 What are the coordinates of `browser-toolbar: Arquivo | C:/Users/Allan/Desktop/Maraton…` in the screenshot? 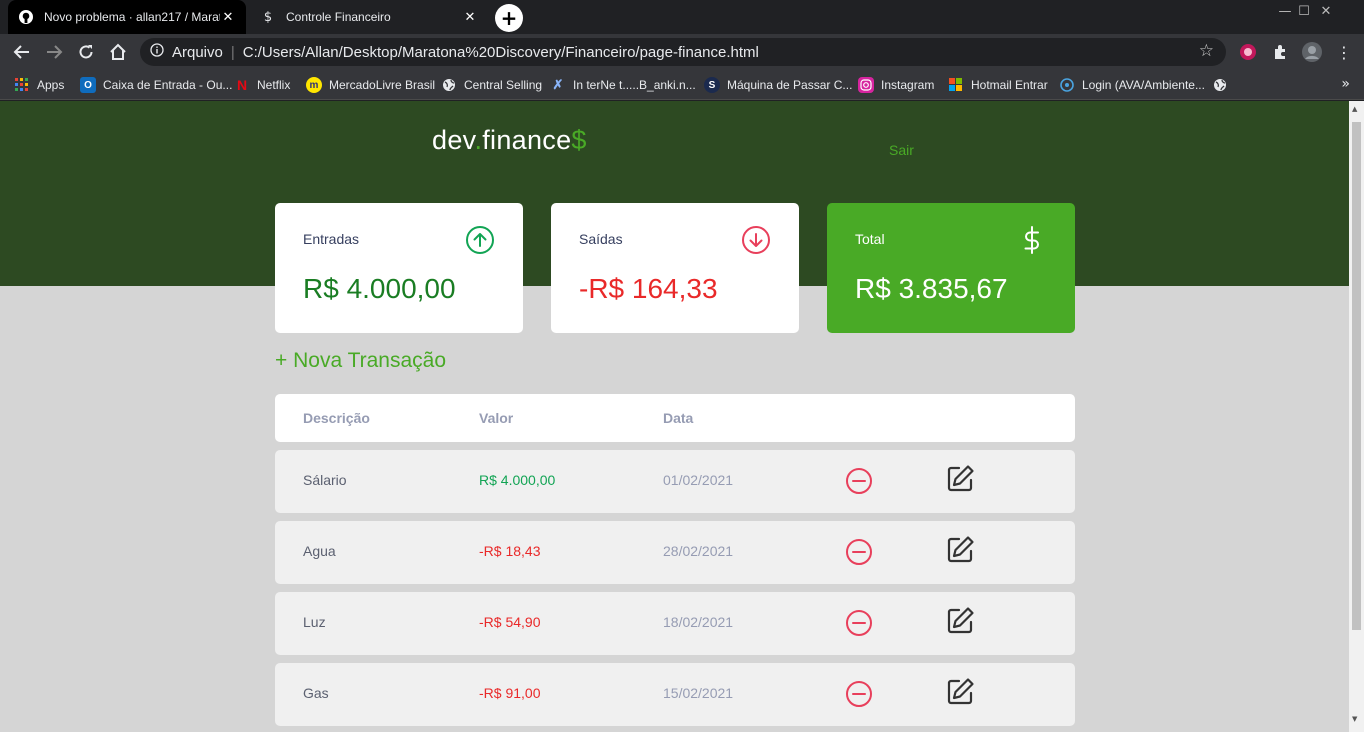 It's located at (682, 52).